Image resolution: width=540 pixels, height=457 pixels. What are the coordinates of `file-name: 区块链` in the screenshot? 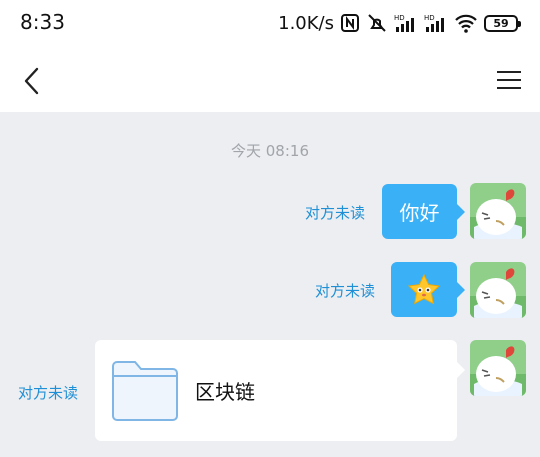 It's located at (225, 392).